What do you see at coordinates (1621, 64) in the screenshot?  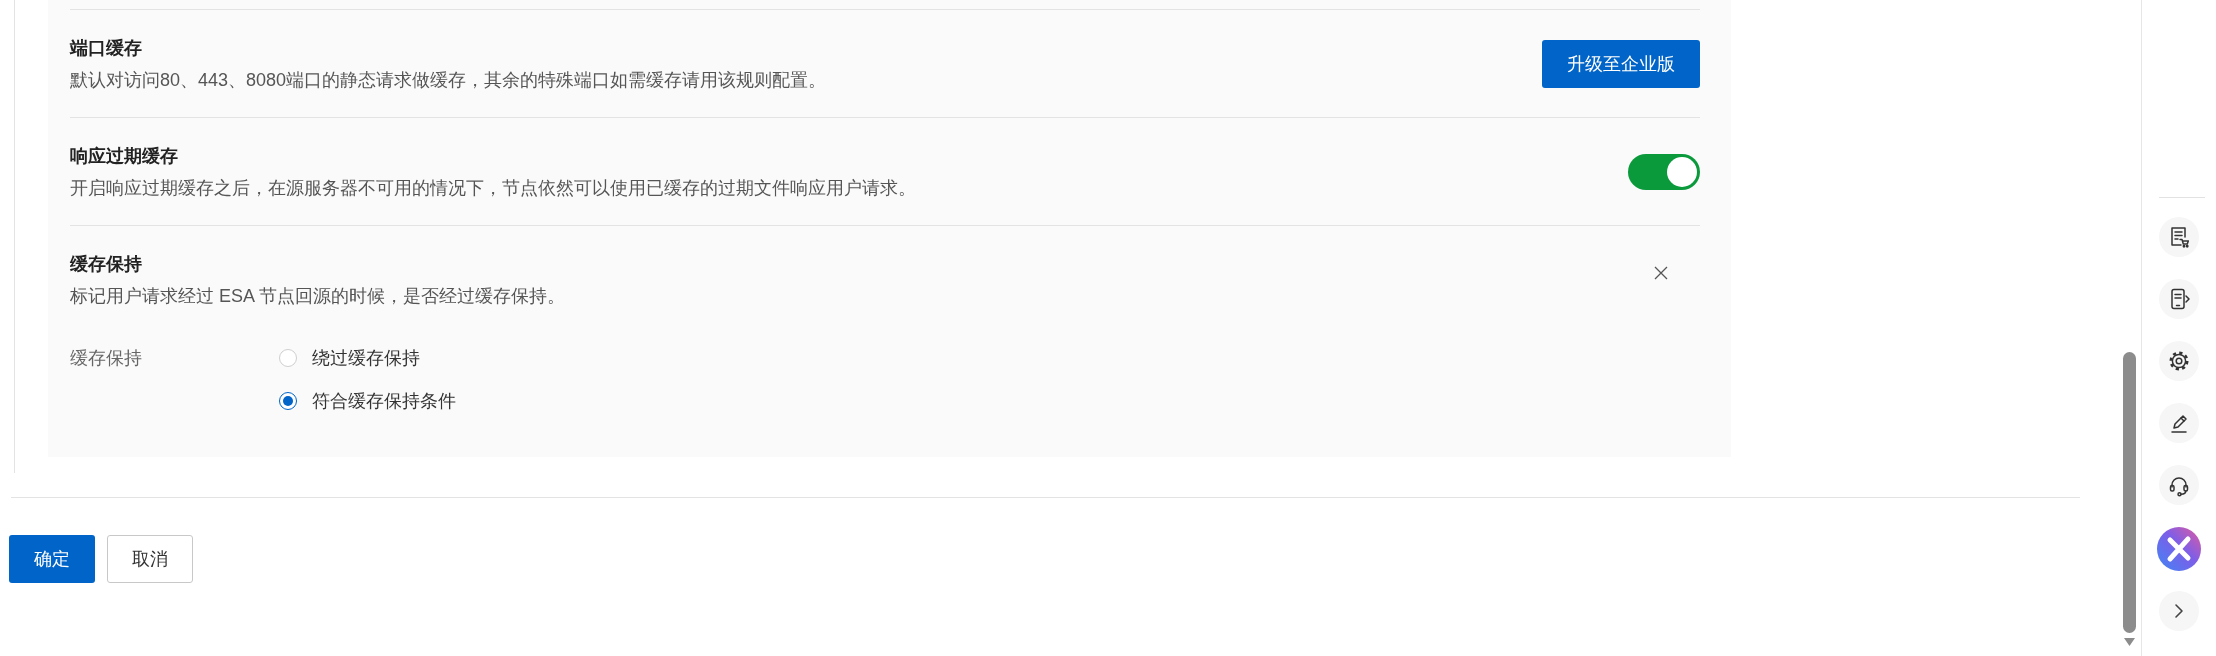 I see `upgrade-button: 升级至企业版` at bounding box center [1621, 64].